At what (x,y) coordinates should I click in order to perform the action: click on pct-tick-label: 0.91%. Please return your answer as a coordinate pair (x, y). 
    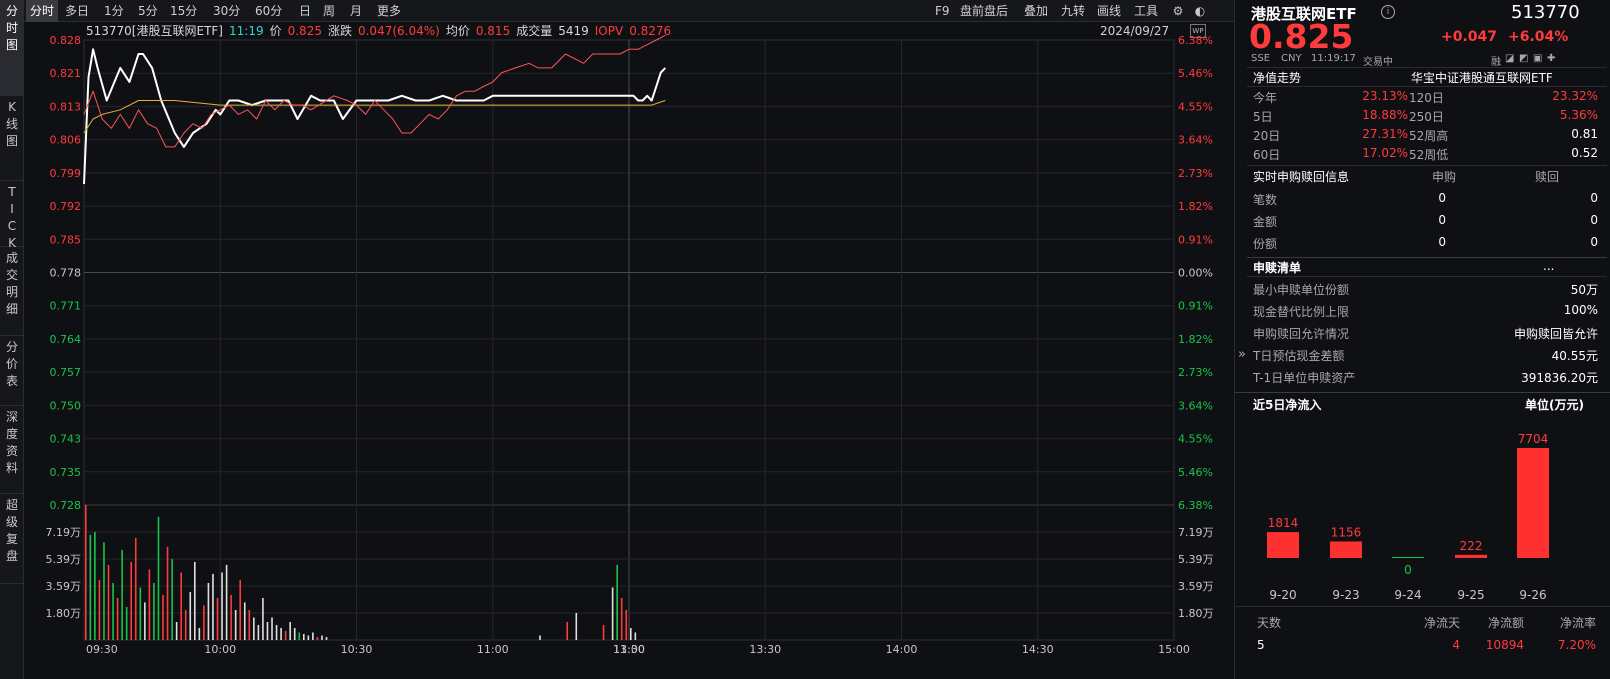
    Looking at the image, I should click on (1195, 306).